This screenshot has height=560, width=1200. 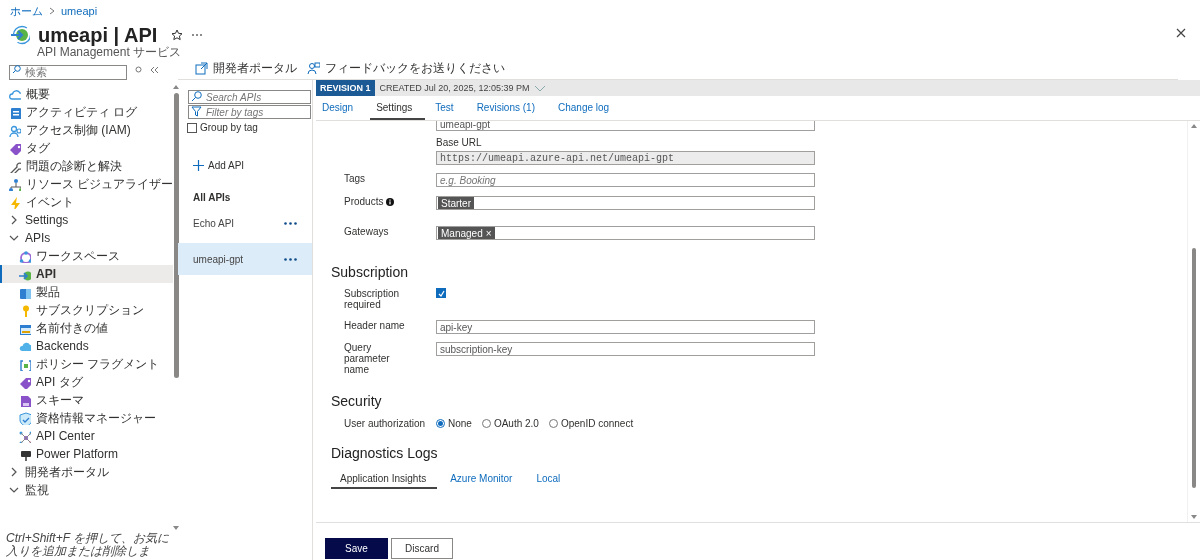 I want to click on nav-item: API タグ, so click(x=87, y=382).